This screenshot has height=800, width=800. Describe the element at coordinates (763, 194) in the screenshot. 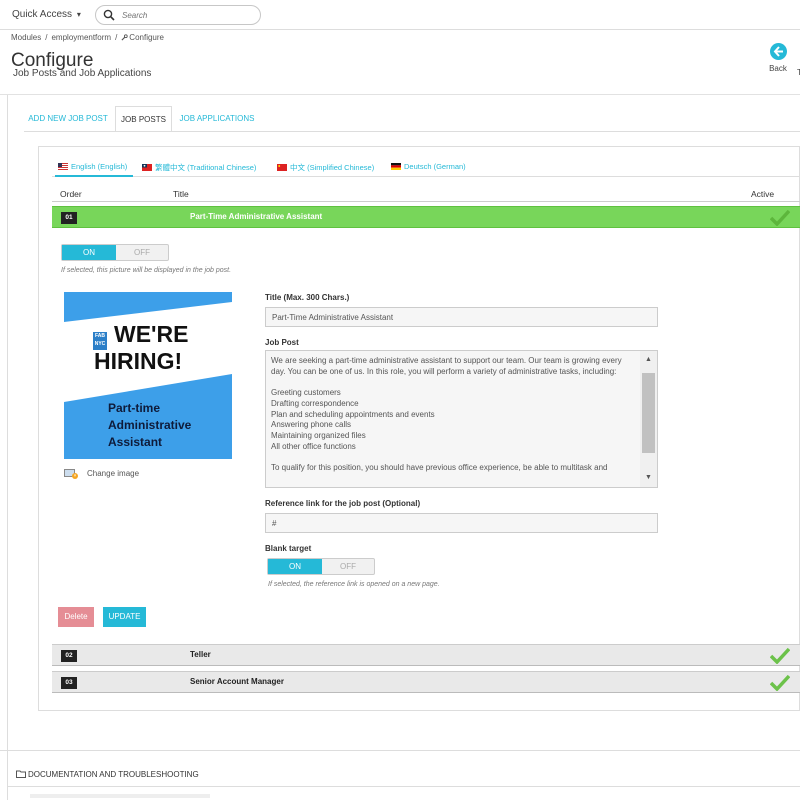

I see `column-header-active: Active` at that location.